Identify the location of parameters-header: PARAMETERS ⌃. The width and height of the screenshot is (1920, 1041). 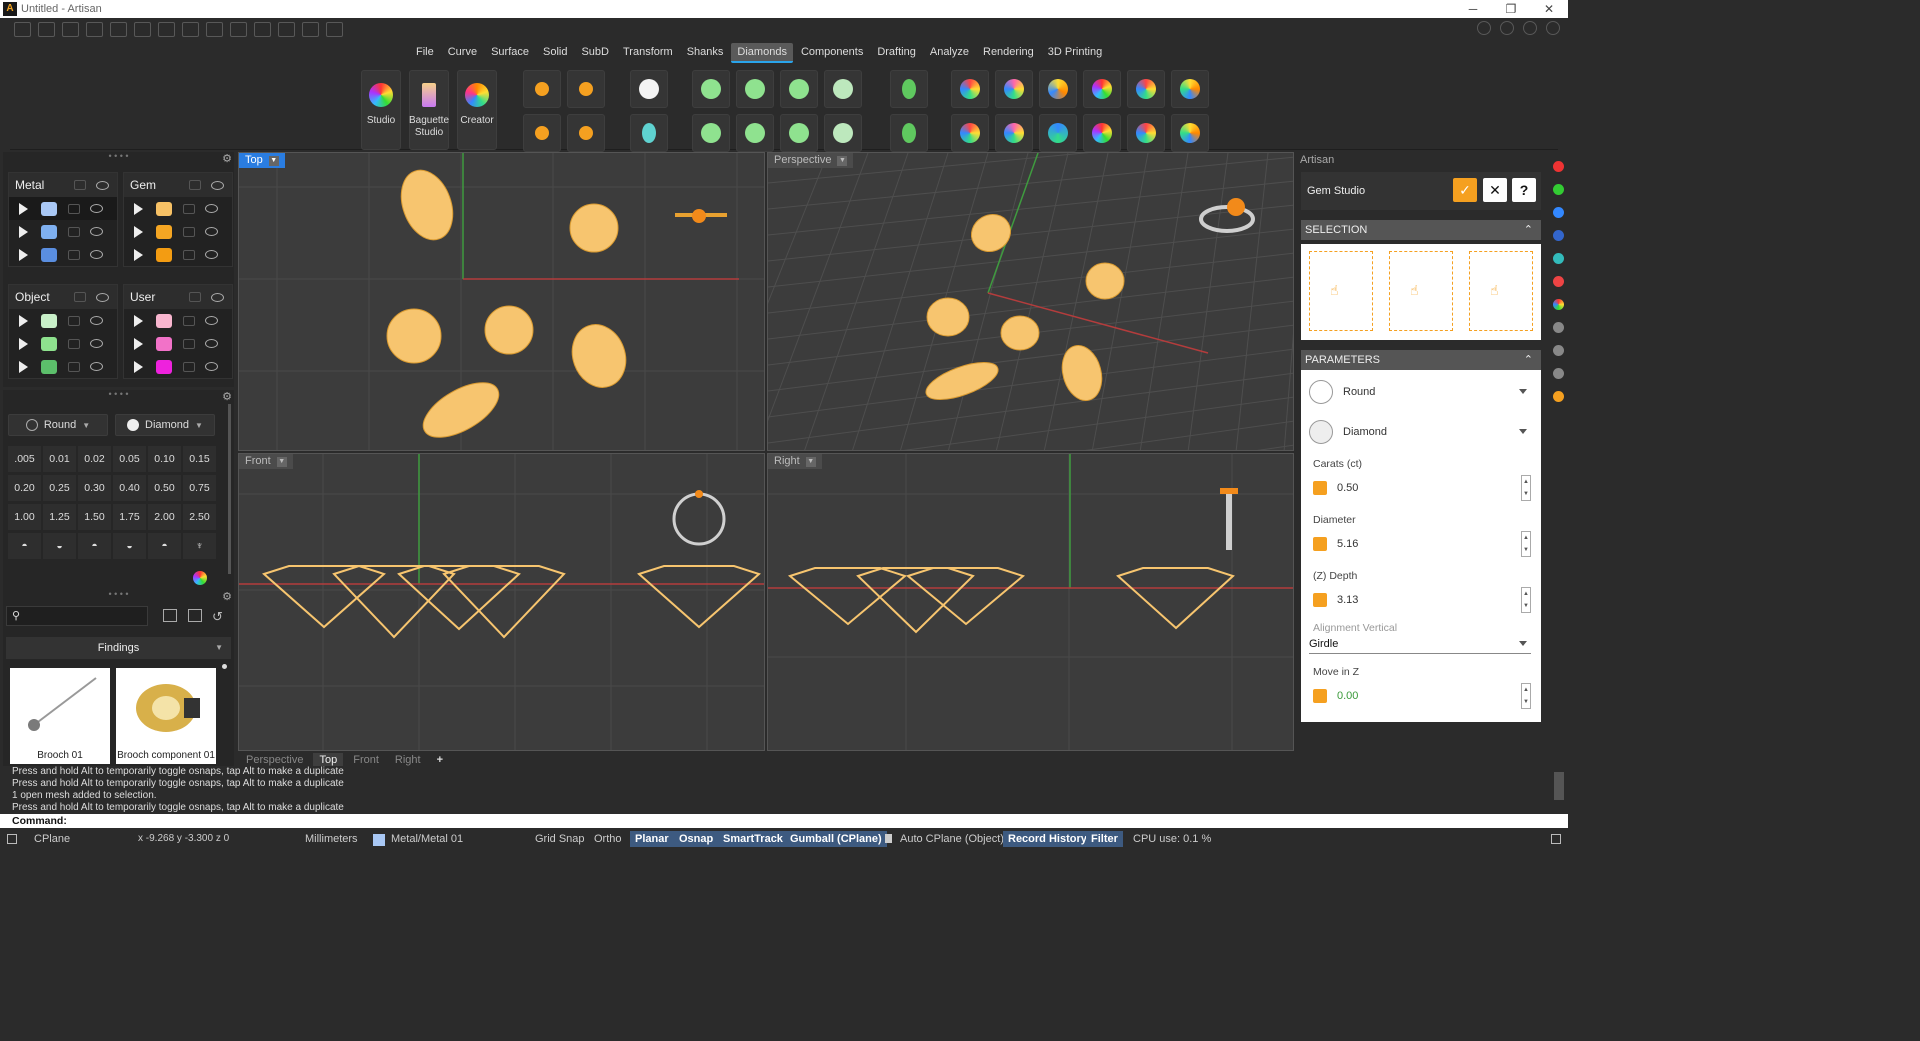
(1421, 360).